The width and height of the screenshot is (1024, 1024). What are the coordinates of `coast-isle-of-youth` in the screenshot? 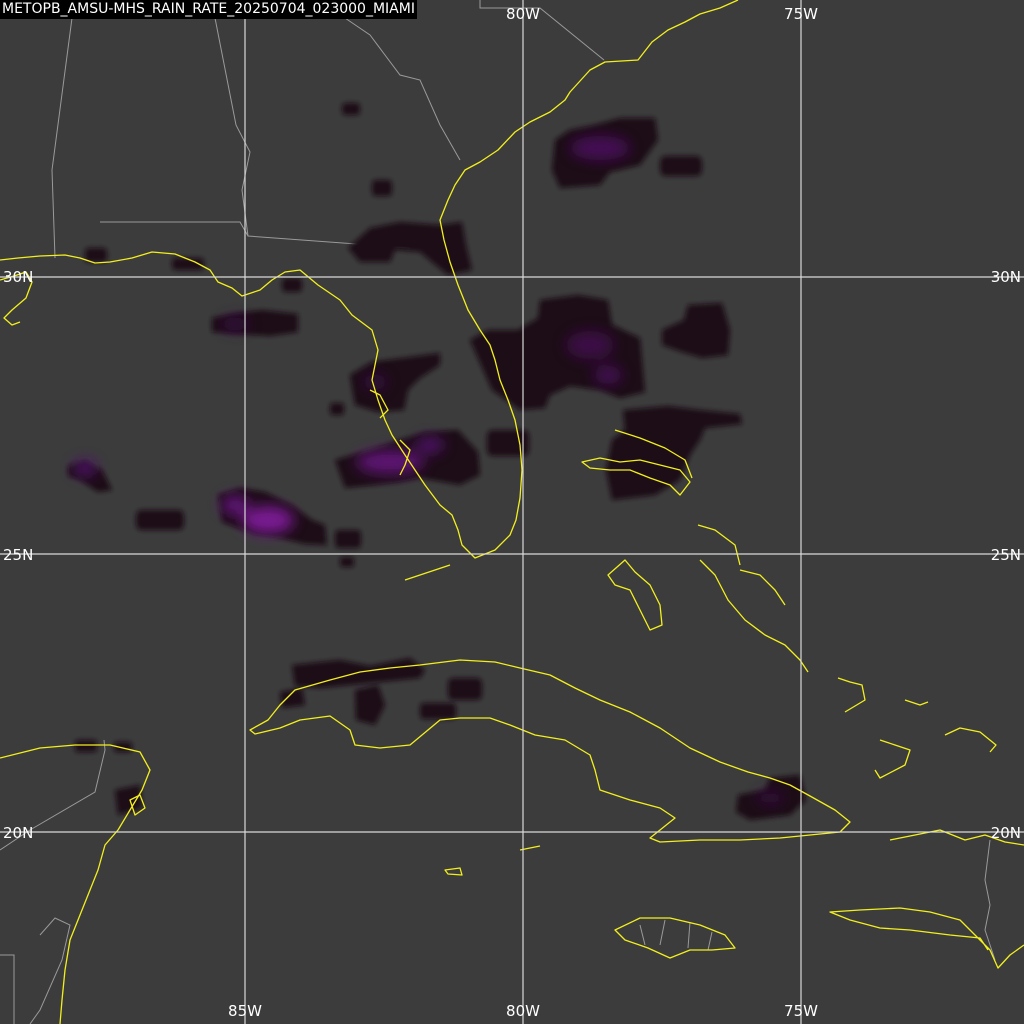 It's located at (453, 871).